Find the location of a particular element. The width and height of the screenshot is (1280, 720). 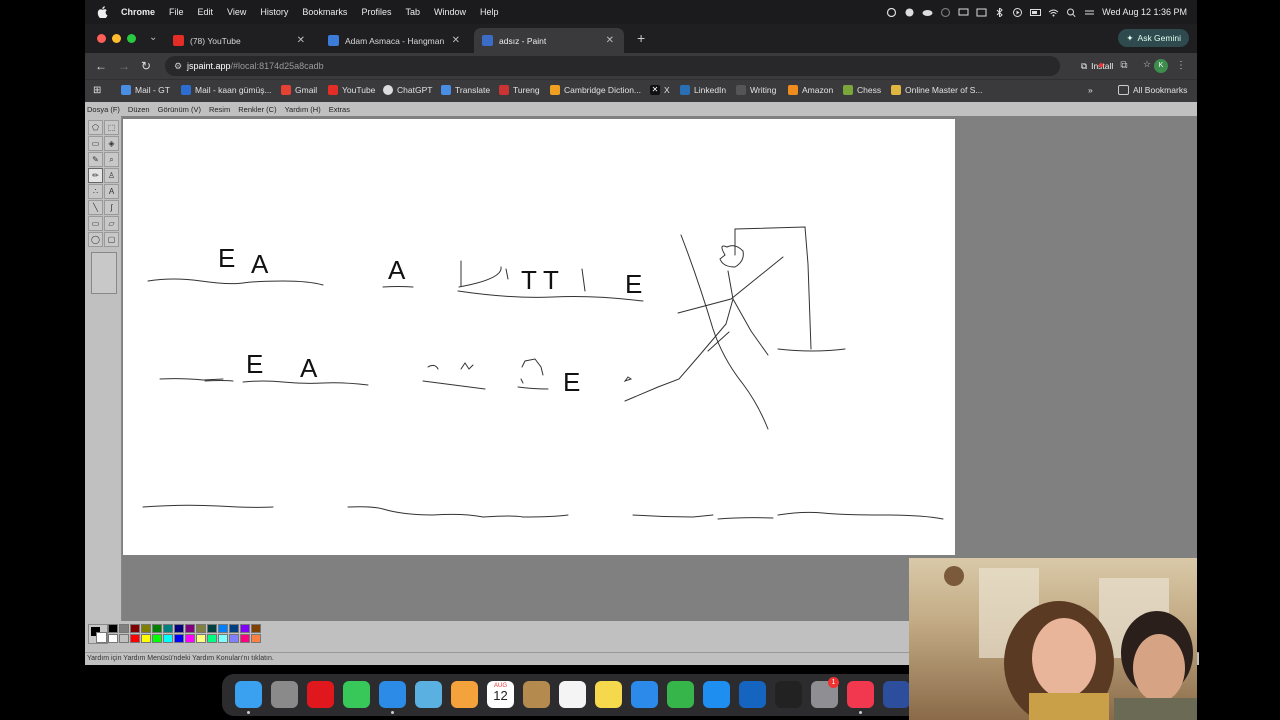

menu-bookmarks: Bookmarks is located at coordinates (324, 12).